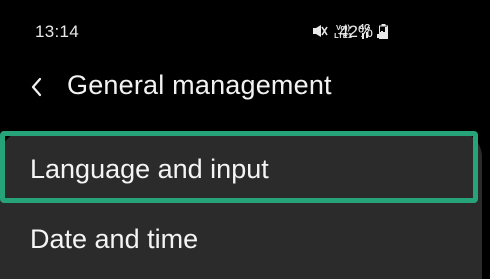  I want to click on list-item-label: Date and time, so click(114, 239).